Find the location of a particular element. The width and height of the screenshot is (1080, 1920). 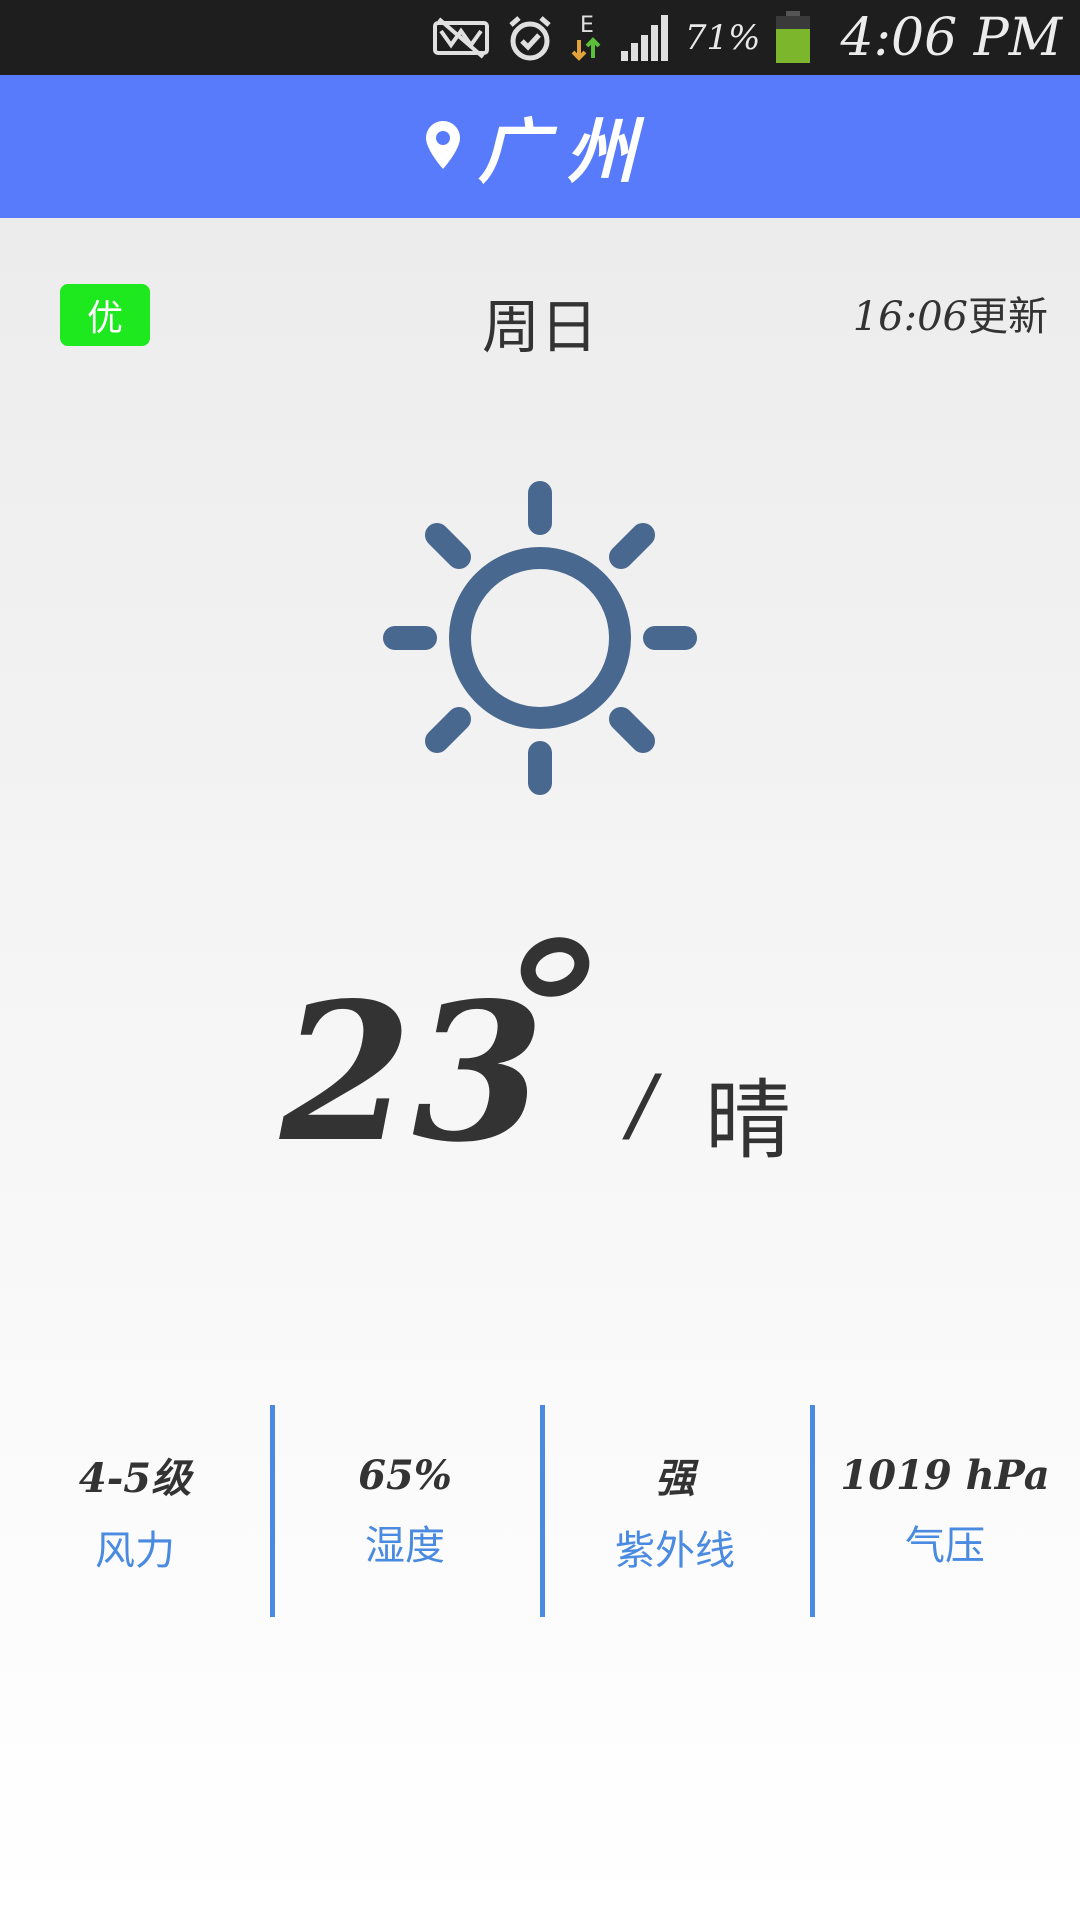

stat-pressure: 1019 hPa 气压 is located at coordinates (945, 1511).